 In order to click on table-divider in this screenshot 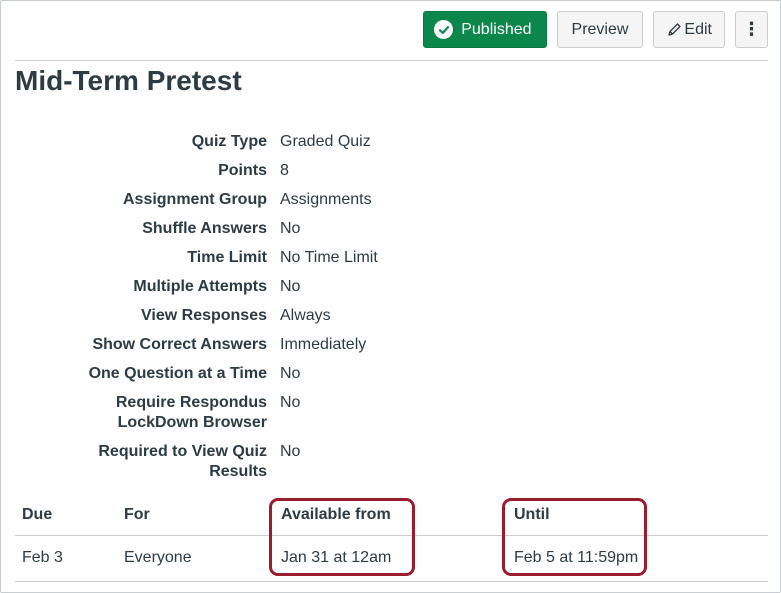, I will do `click(391, 581)`.